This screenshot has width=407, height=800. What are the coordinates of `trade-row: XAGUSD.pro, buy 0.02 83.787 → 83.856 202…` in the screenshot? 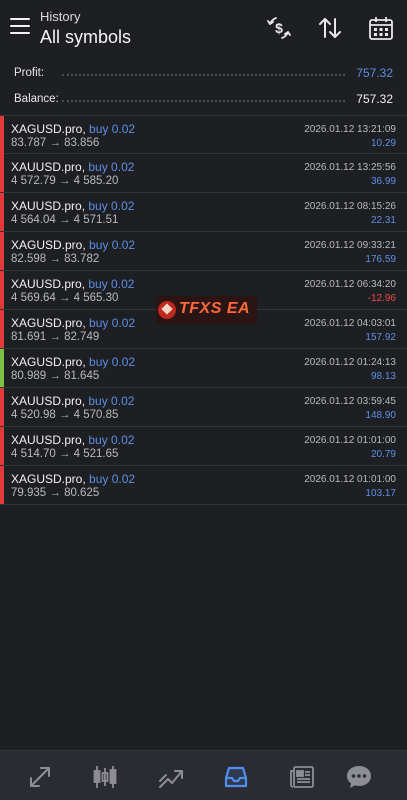 It's located at (203, 134).